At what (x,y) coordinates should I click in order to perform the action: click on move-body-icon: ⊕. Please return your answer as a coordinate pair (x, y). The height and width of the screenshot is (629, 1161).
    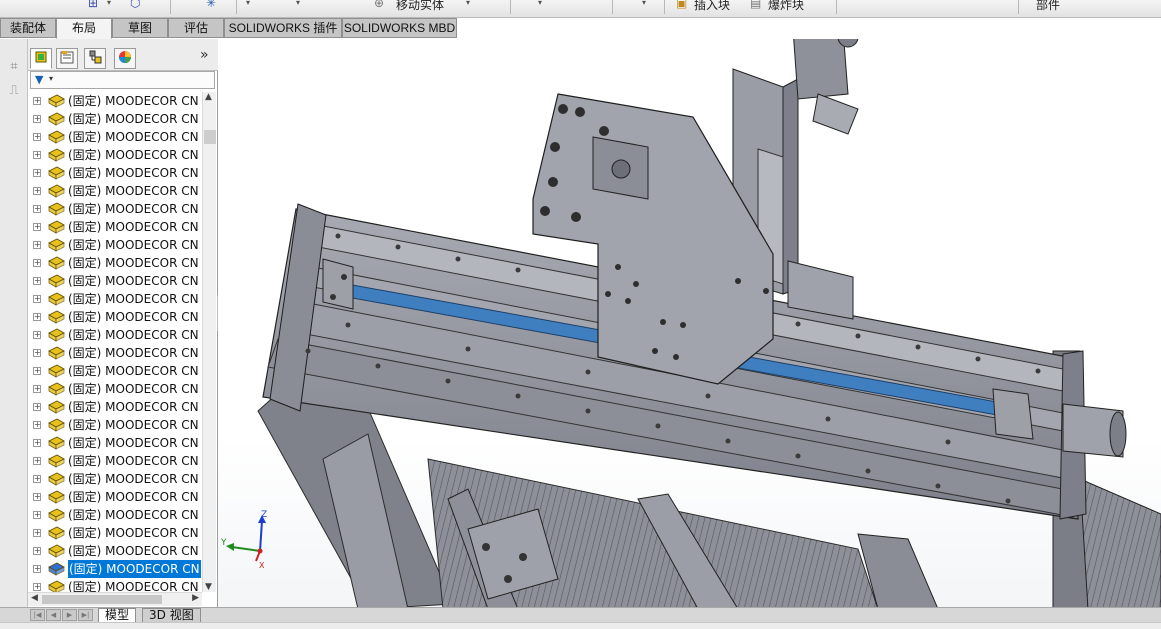
    Looking at the image, I should click on (379, 5).